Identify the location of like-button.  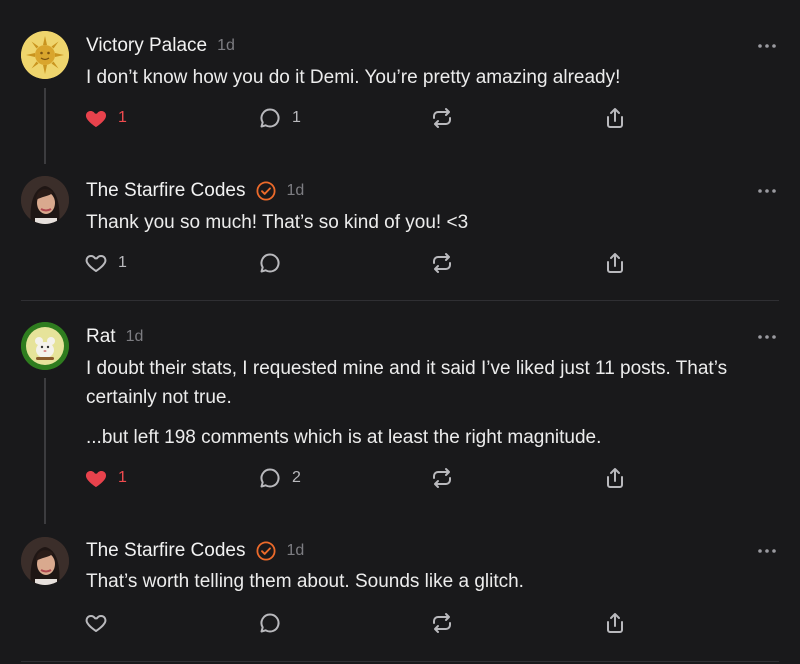
(101, 623).